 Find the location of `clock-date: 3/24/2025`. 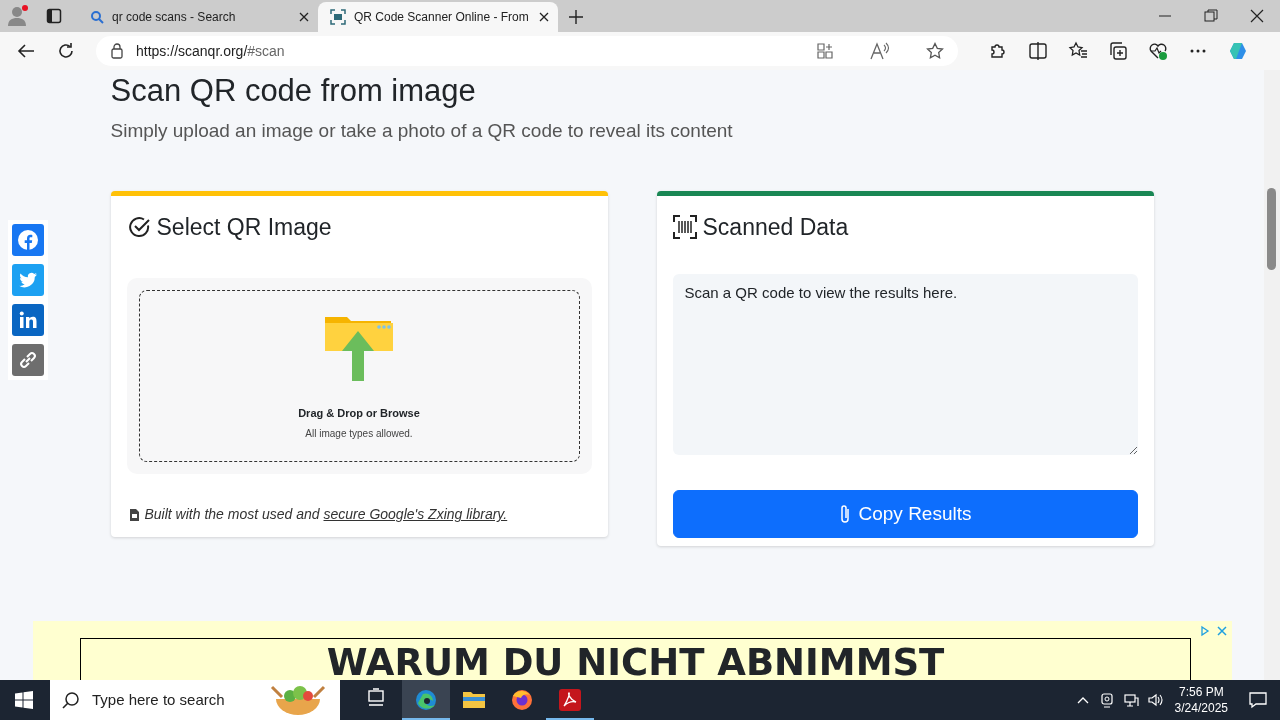

clock-date: 3/24/2025 is located at coordinates (1201, 708).